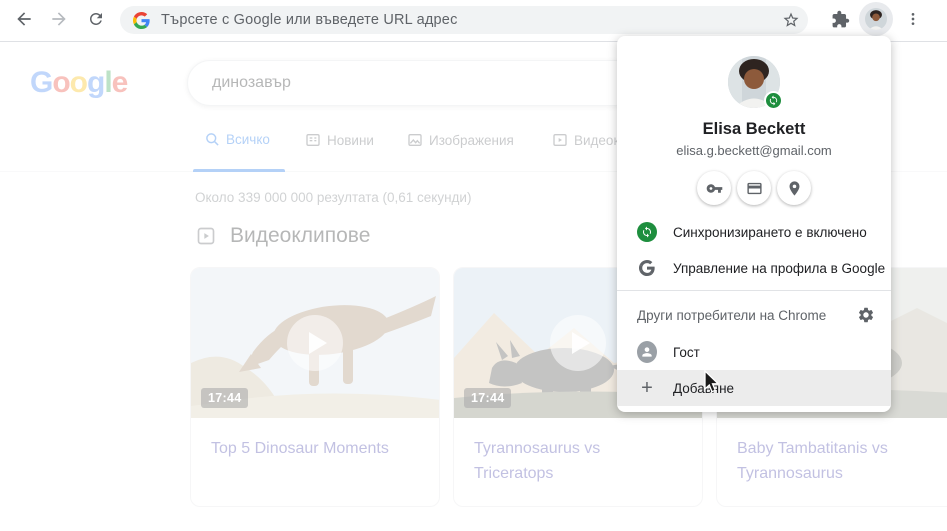 Image resolution: width=947 pixels, height=531 pixels. I want to click on profile-menu-header: Elisa Beckett elisa.g.beckett@gmail.com, so click(754, 120).